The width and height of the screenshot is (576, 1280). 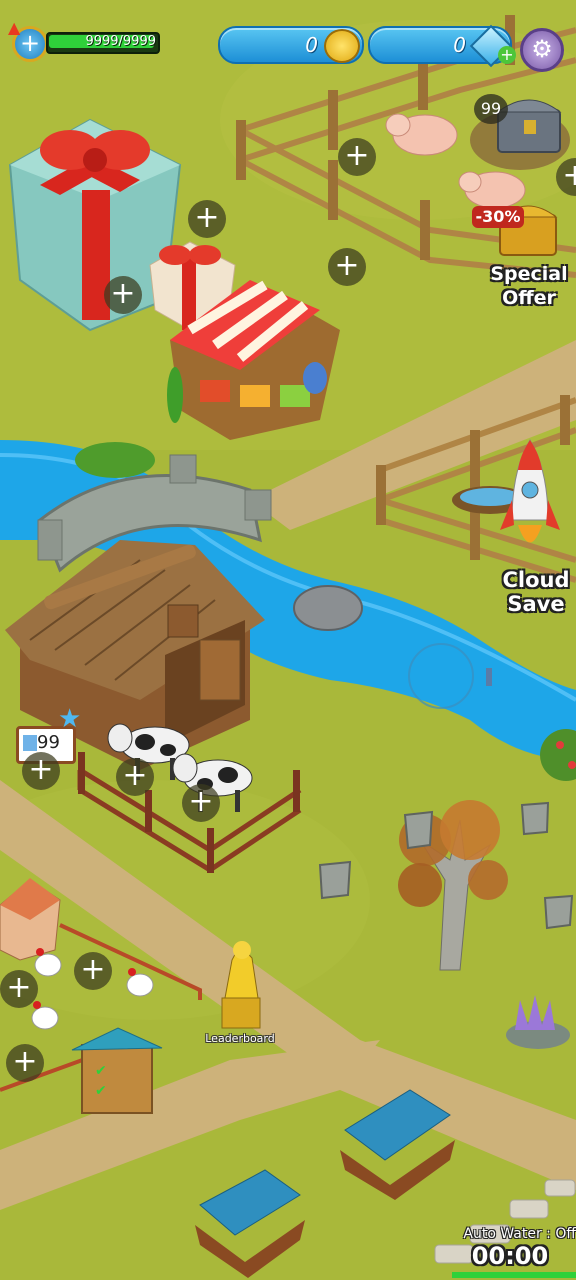 What do you see at coordinates (291, 45) in the screenshot?
I see `coins-counter: 0` at bounding box center [291, 45].